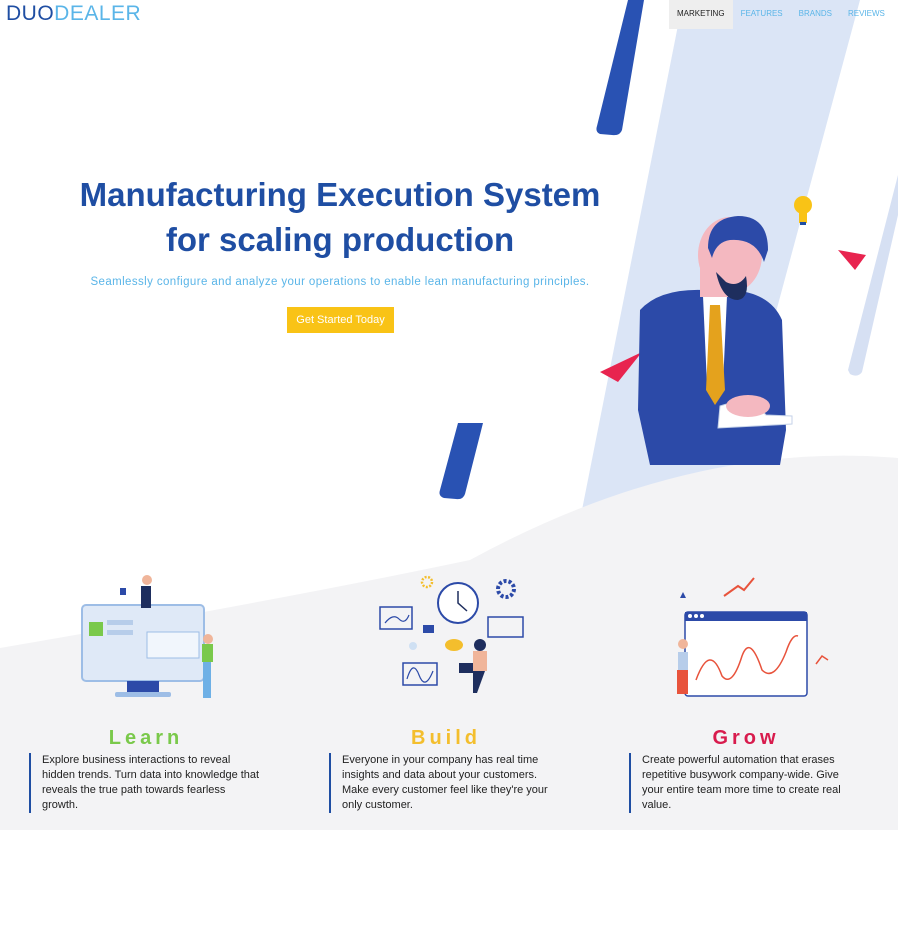 This screenshot has height=948, width=898. I want to click on paper-plane-right-icon, so click(852, 260).